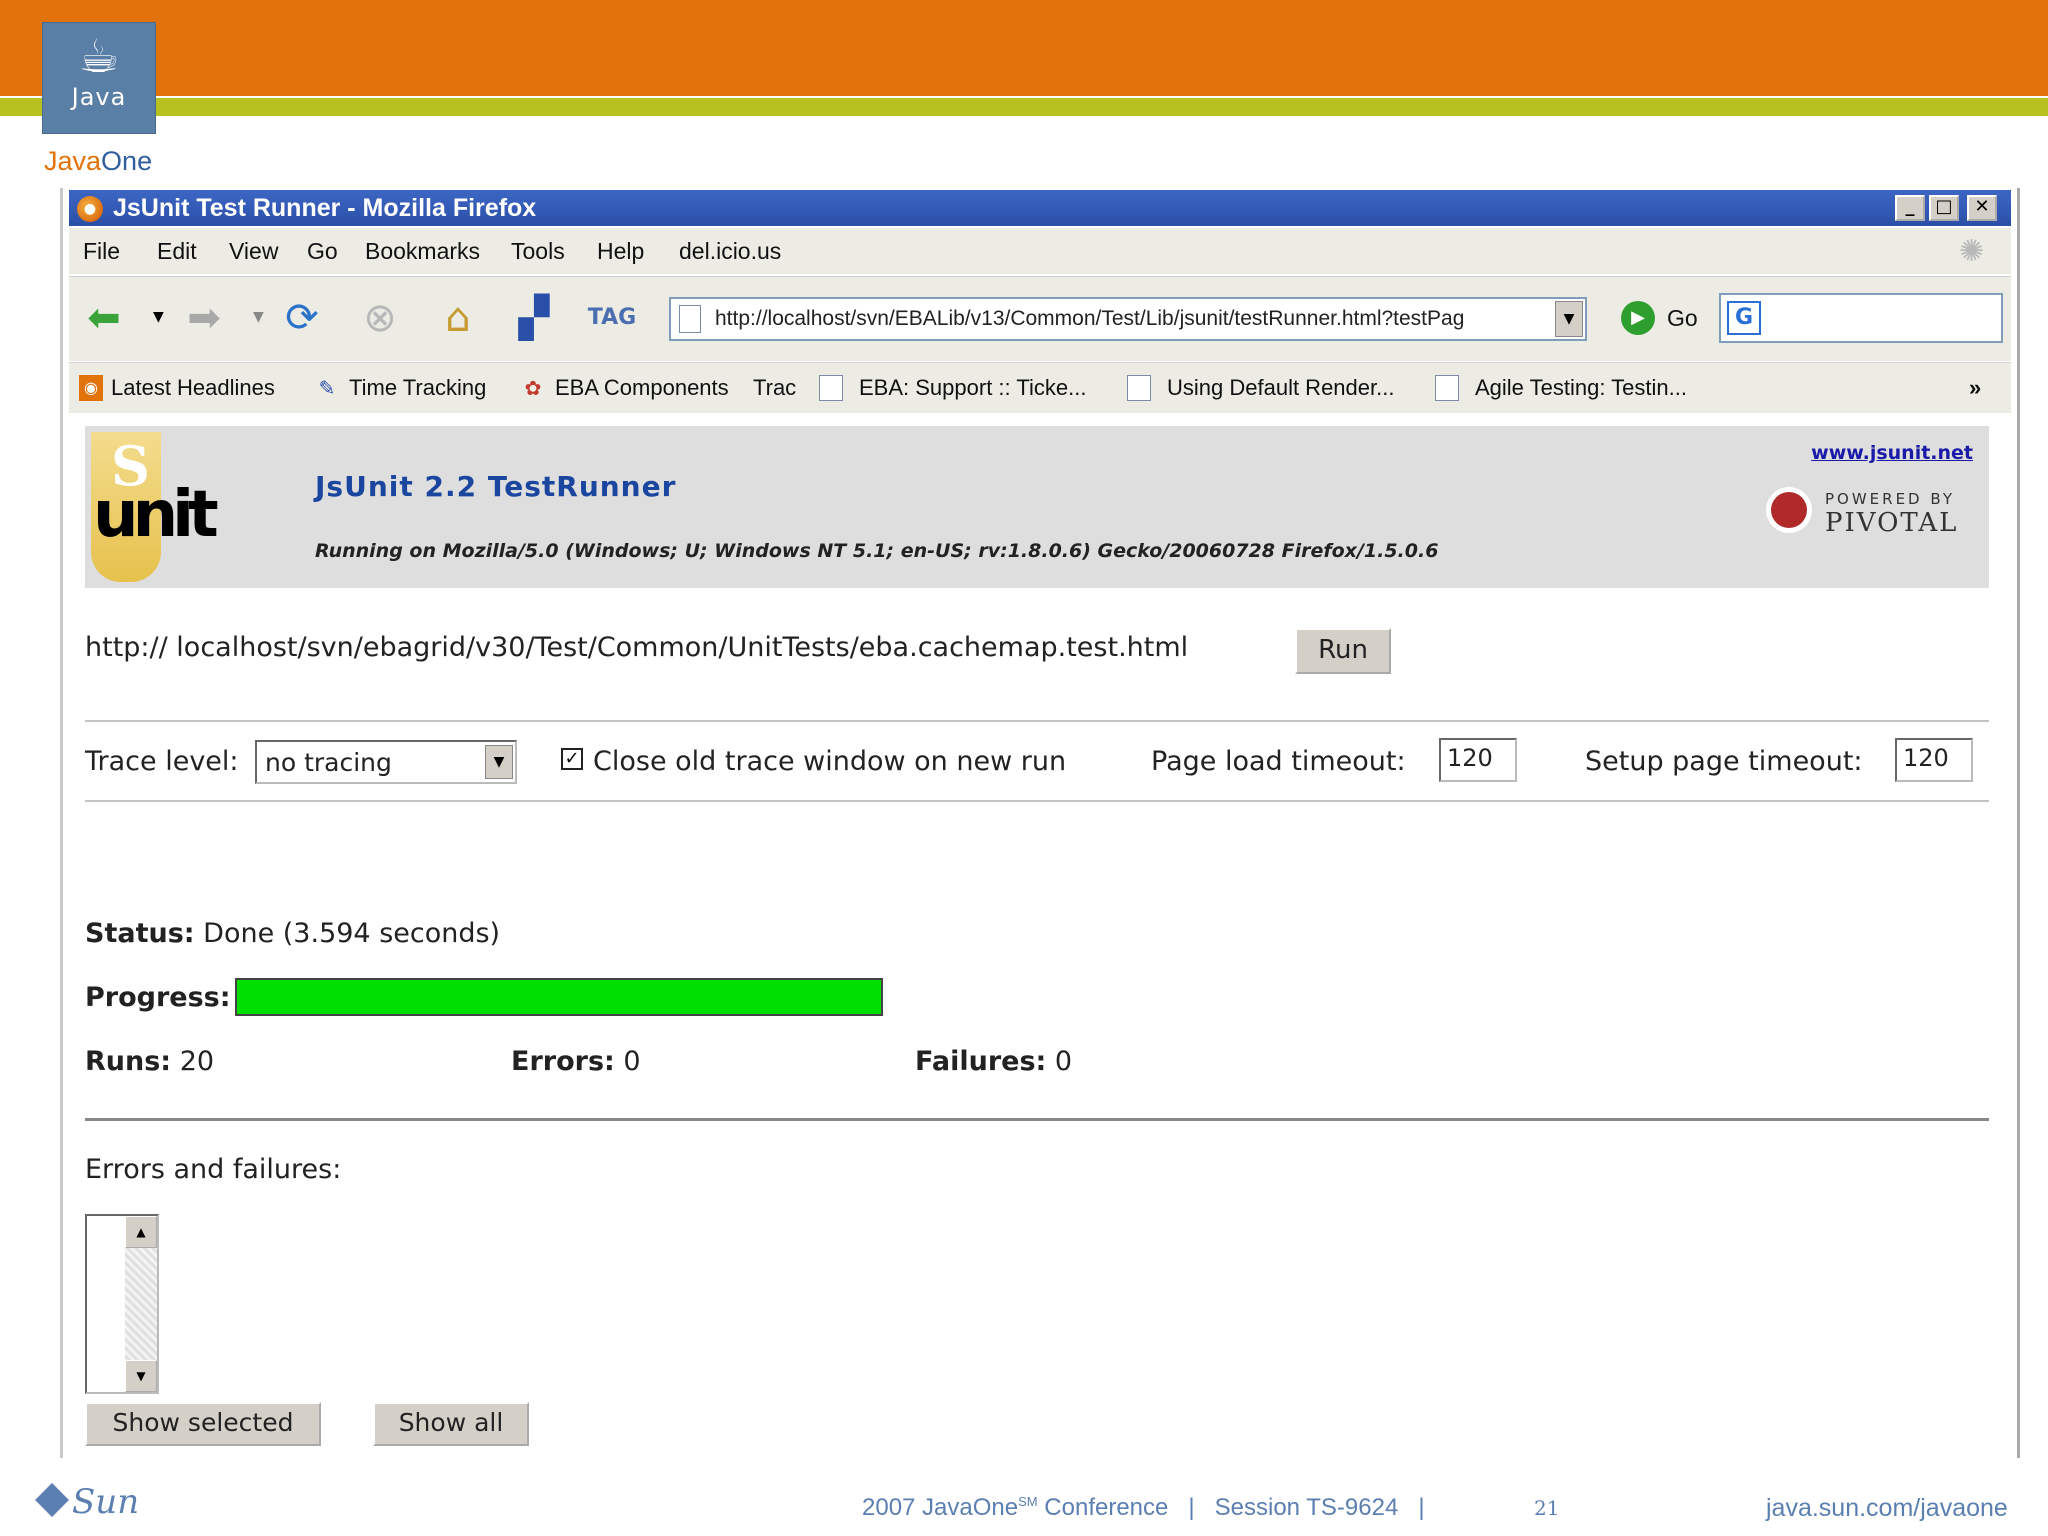 Image resolution: width=2048 pixels, height=1536 pixels. Describe the element at coordinates (1744, 318) in the screenshot. I see `google-search-icon: G` at that location.